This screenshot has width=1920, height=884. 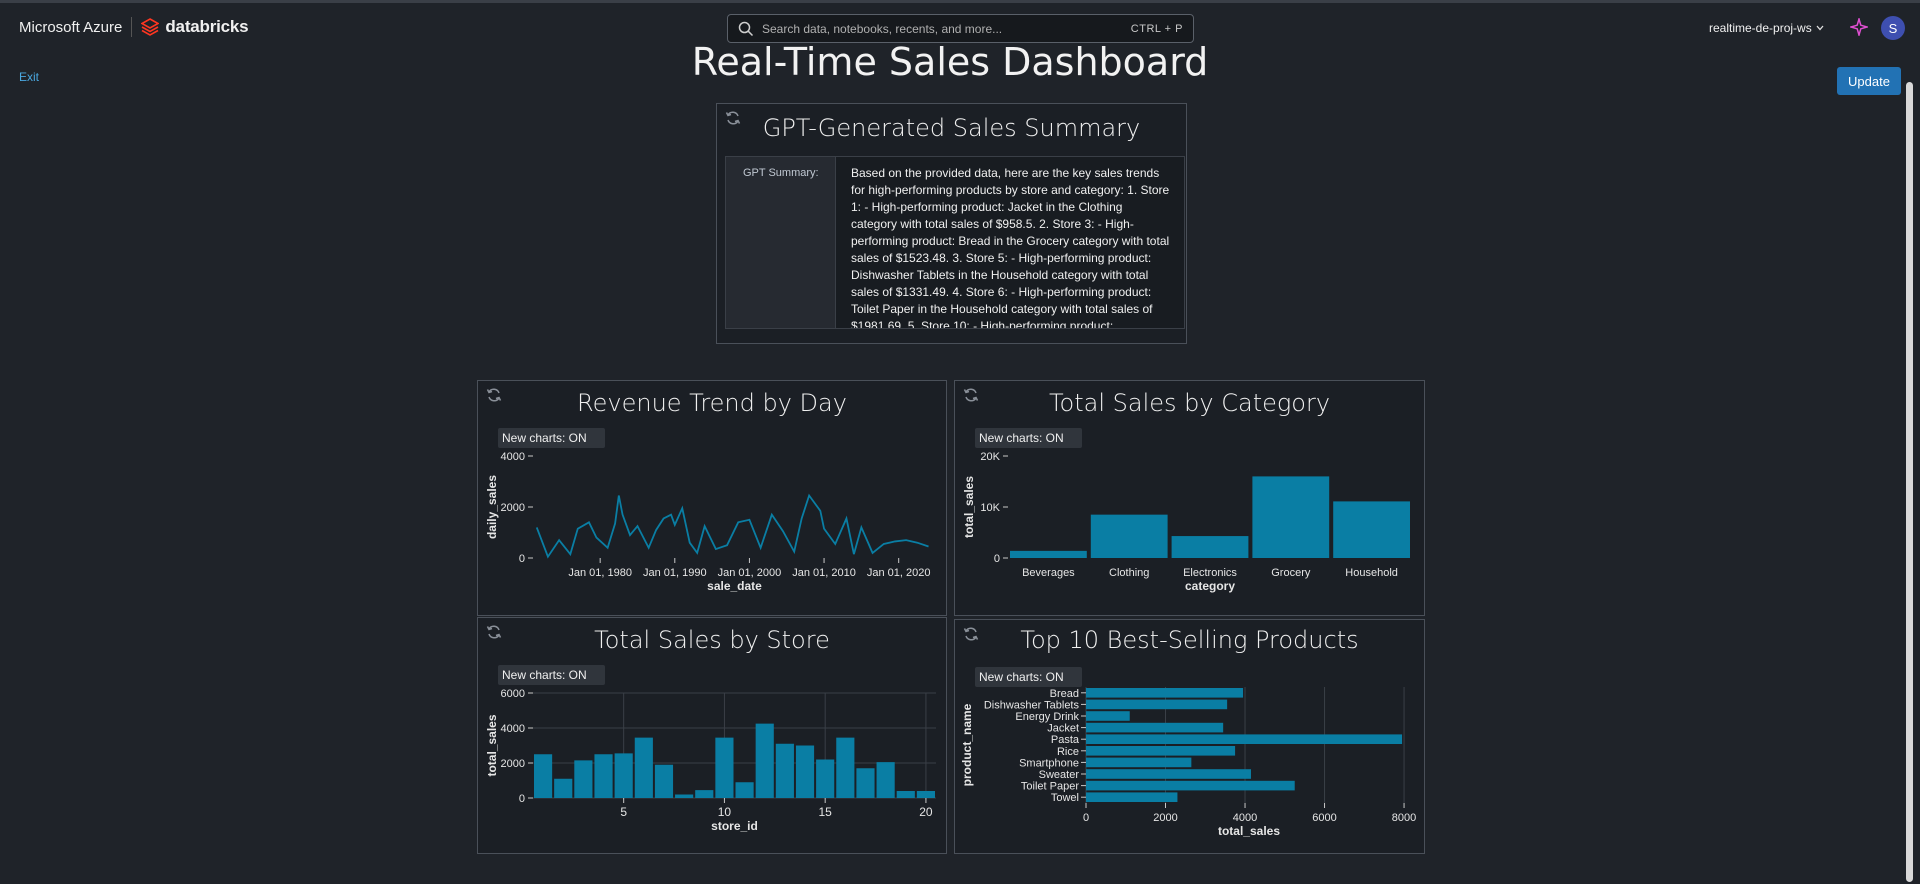 What do you see at coordinates (1165, 818) in the screenshot?
I see `x-tick-label: 2000` at bounding box center [1165, 818].